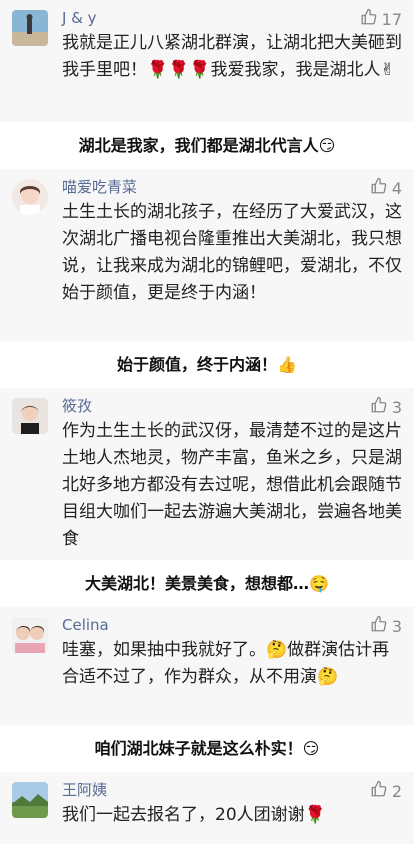  What do you see at coordinates (207, 748) in the screenshot?
I see `caption: 咱们湖北妹子就是这么朴实！😏` at bounding box center [207, 748].